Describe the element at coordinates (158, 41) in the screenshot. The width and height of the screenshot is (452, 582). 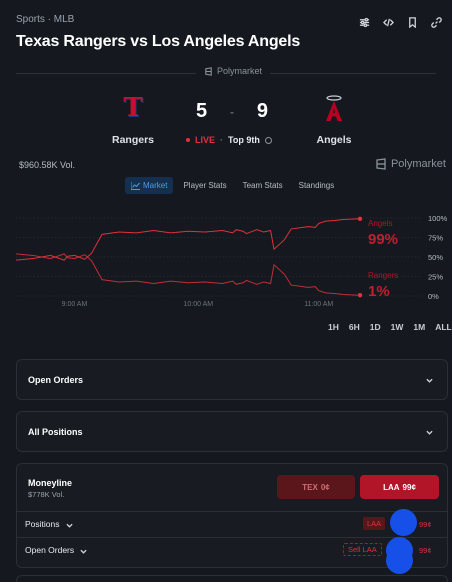
I see `page-title: Texas Rangers vs Los Angeles Angels` at that location.